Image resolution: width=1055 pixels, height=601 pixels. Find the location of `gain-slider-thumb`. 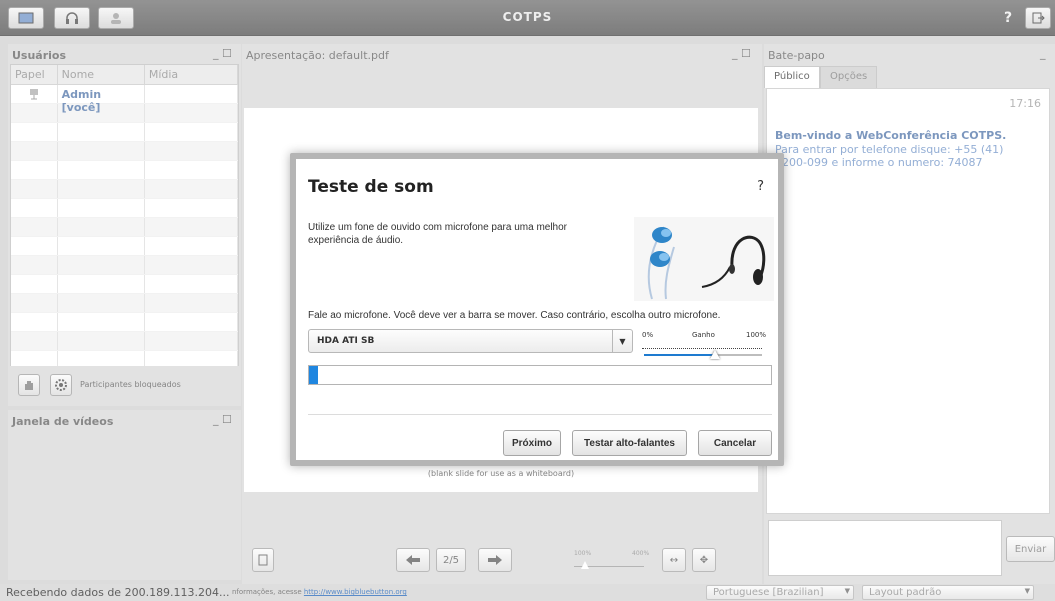

gain-slider-thumb is located at coordinates (714, 354).